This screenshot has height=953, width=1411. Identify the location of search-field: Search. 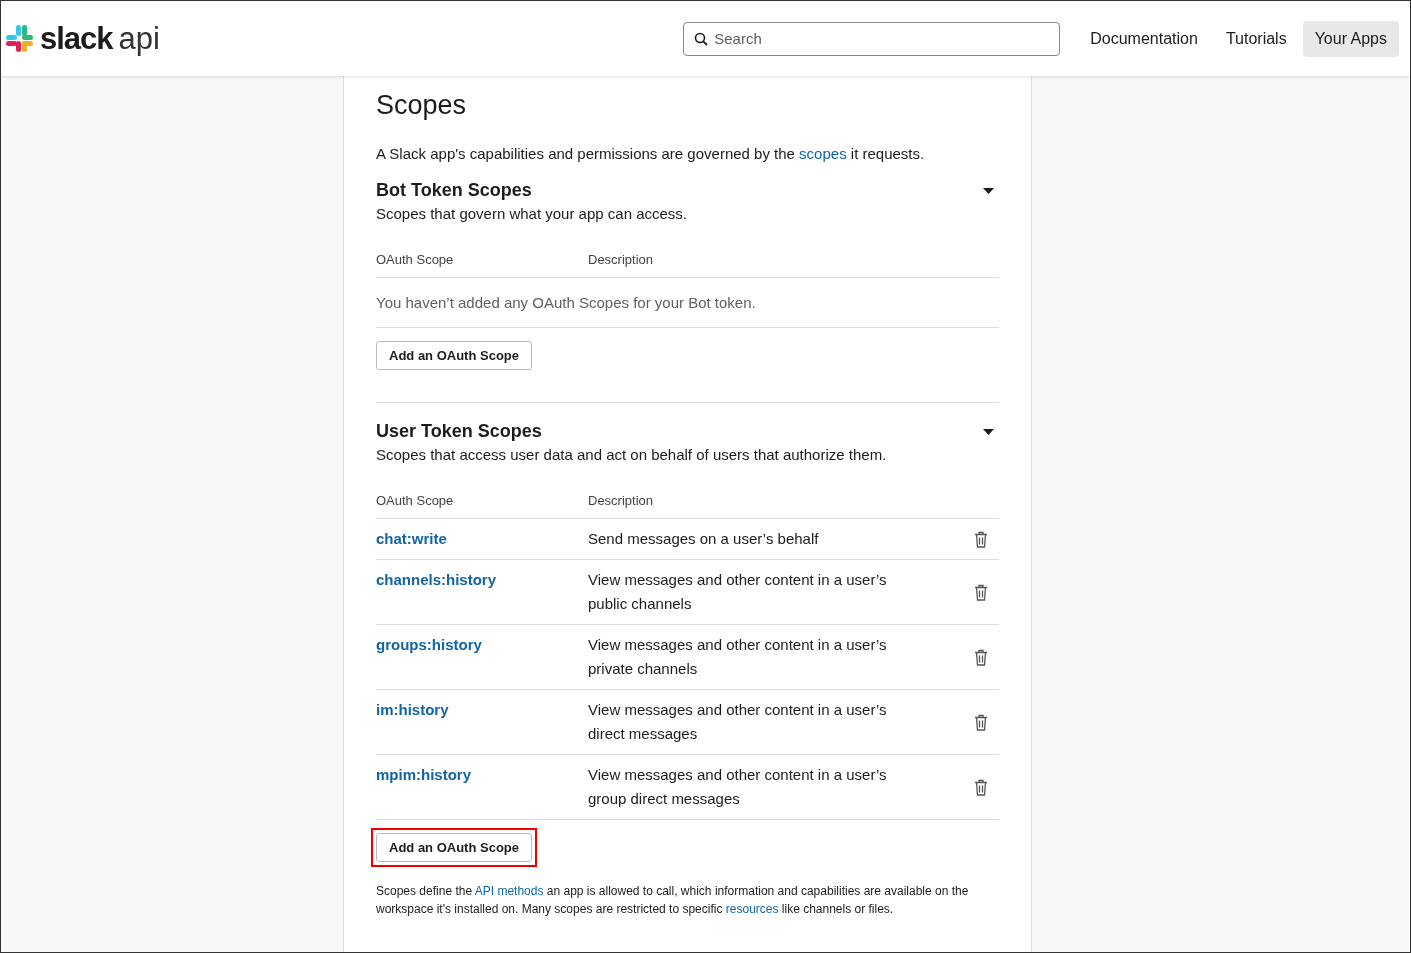
(872, 38).